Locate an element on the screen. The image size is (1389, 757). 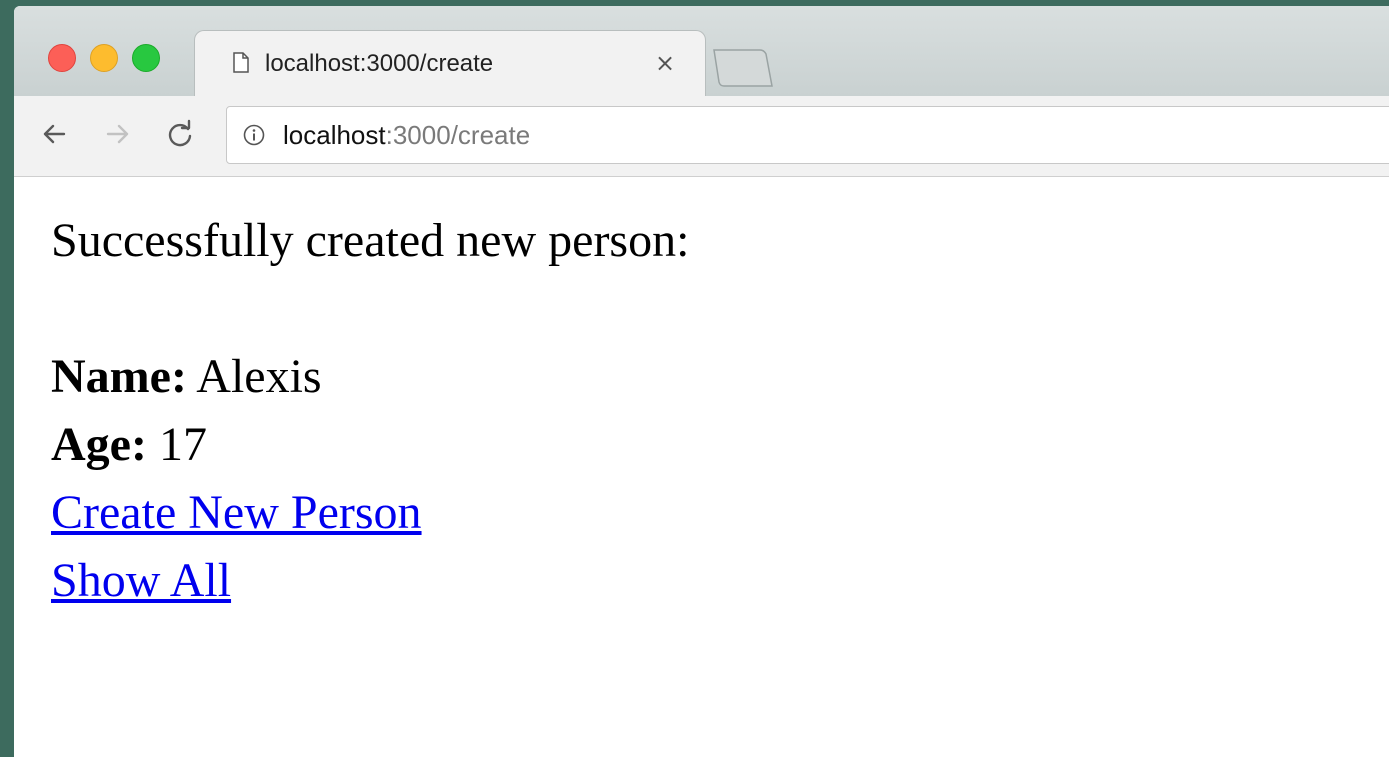
show-all-link-row: Show All is located at coordinates (370, 581).